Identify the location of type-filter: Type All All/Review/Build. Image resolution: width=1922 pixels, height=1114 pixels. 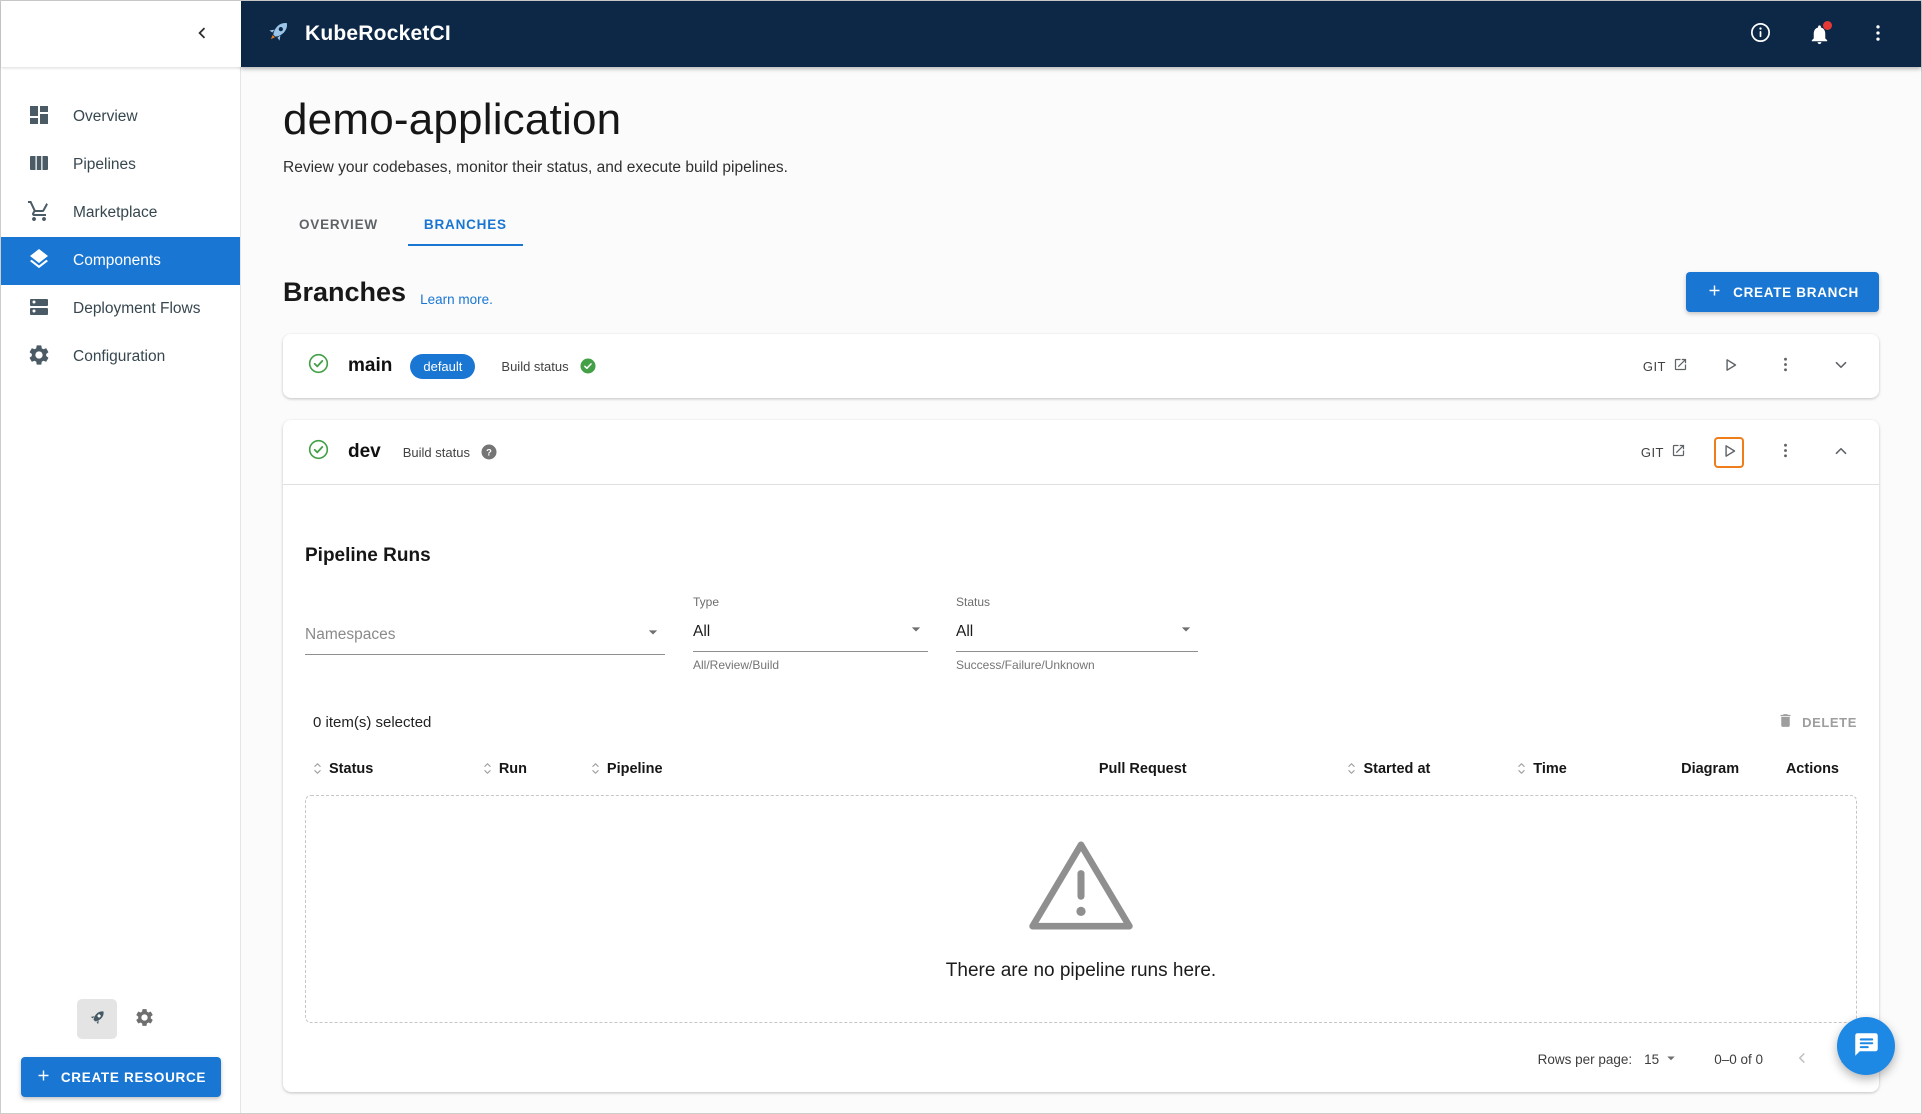
(810, 633).